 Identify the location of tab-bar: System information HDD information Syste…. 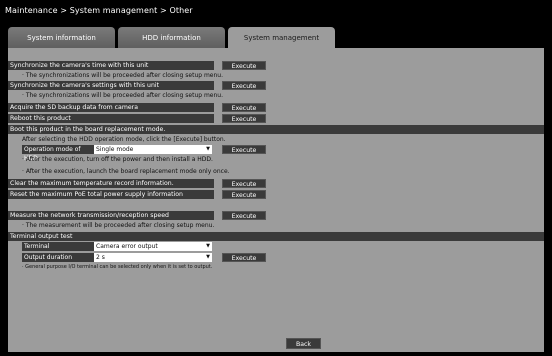
(278, 38).